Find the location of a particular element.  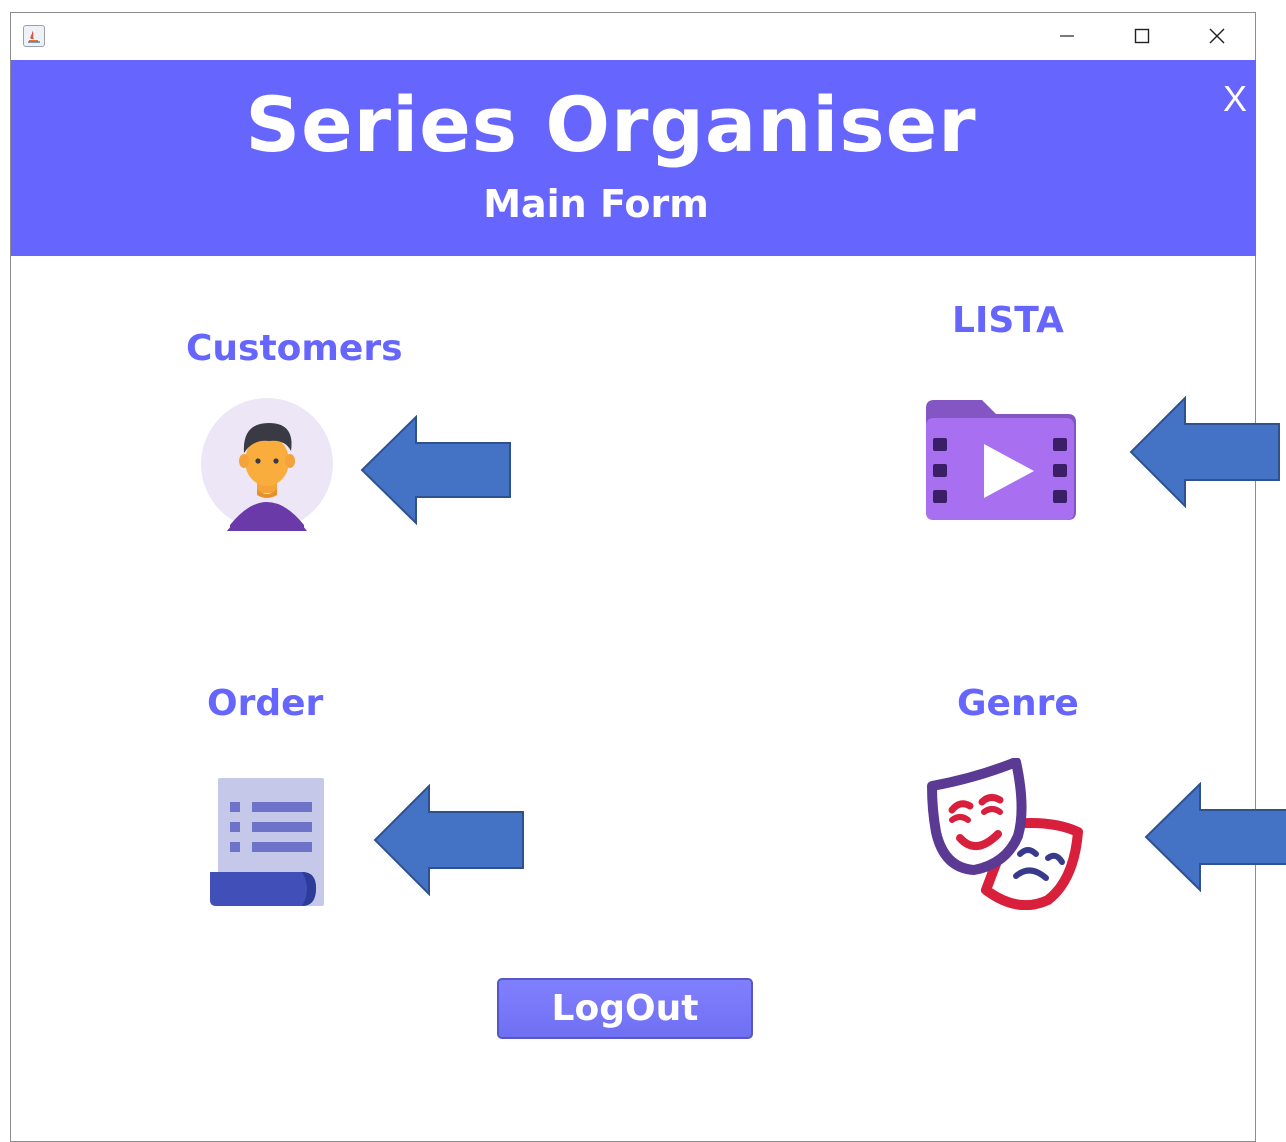

genre-label: Genre is located at coordinates (1018, 703).